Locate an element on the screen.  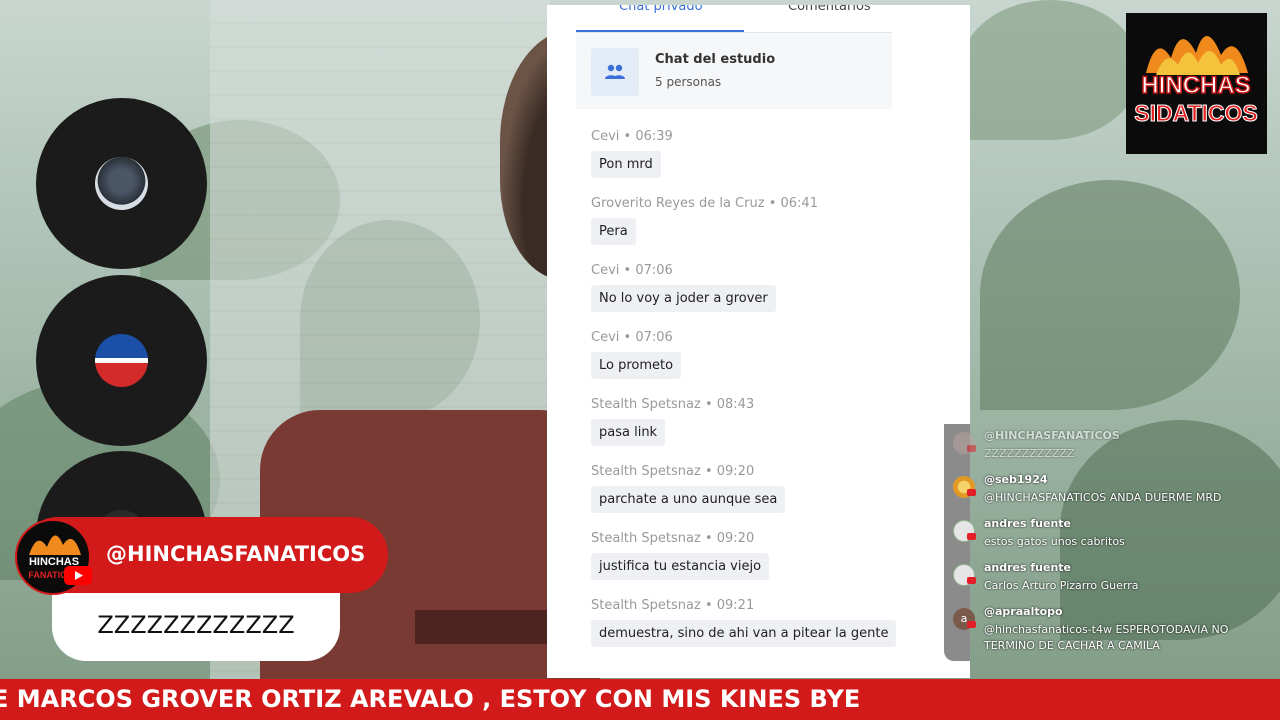
featured-comment-message-box: ZZZZZZZZZZZZ is located at coordinates (196, 627).